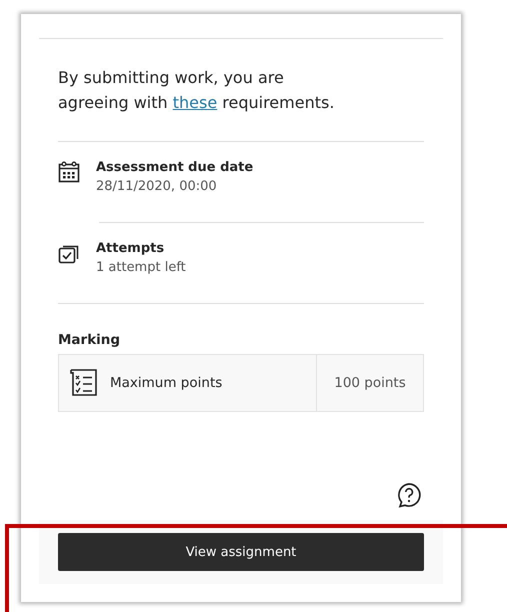 The width and height of the screenshot is (507, 612). I want to click on calendar-icon, so click(69, 172).